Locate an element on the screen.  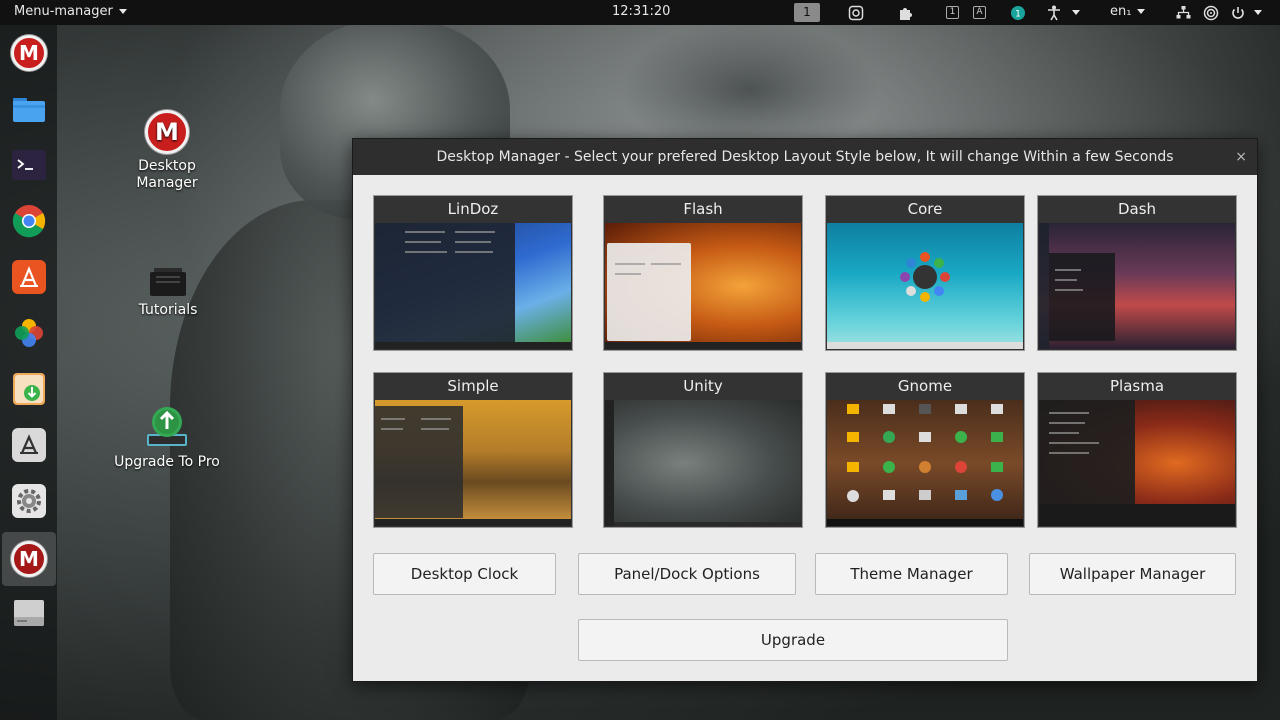
svg-text: 1 is located at coordinates (1018, 14).